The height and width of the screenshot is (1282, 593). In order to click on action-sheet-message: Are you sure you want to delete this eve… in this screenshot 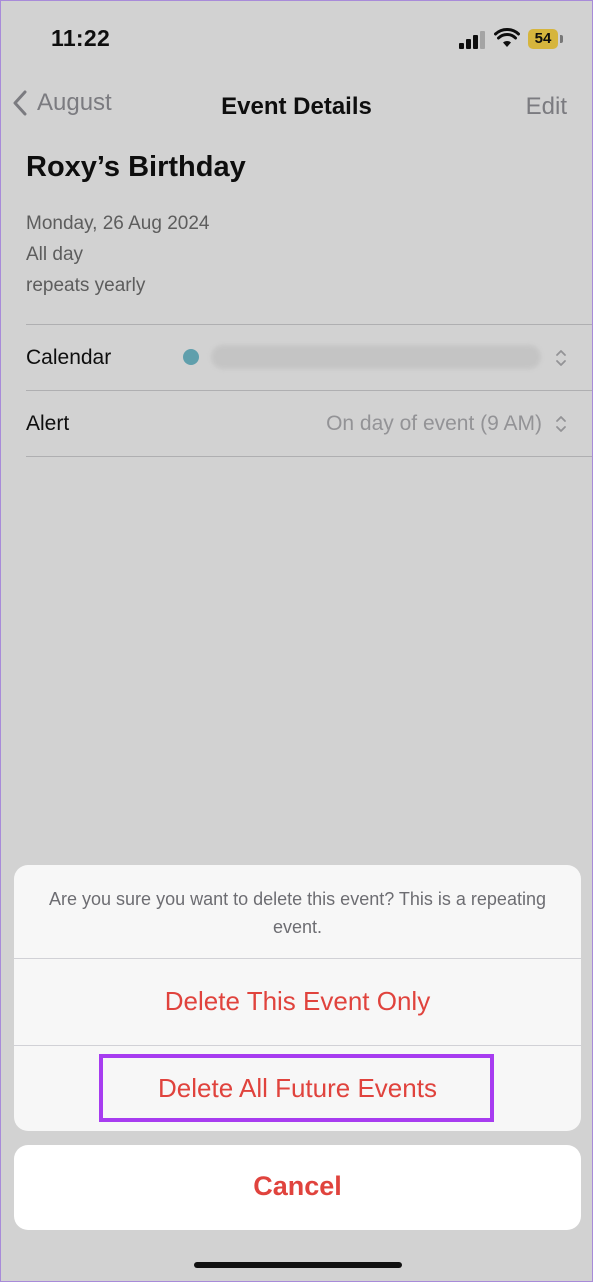, I will do `click(297, 913)`.